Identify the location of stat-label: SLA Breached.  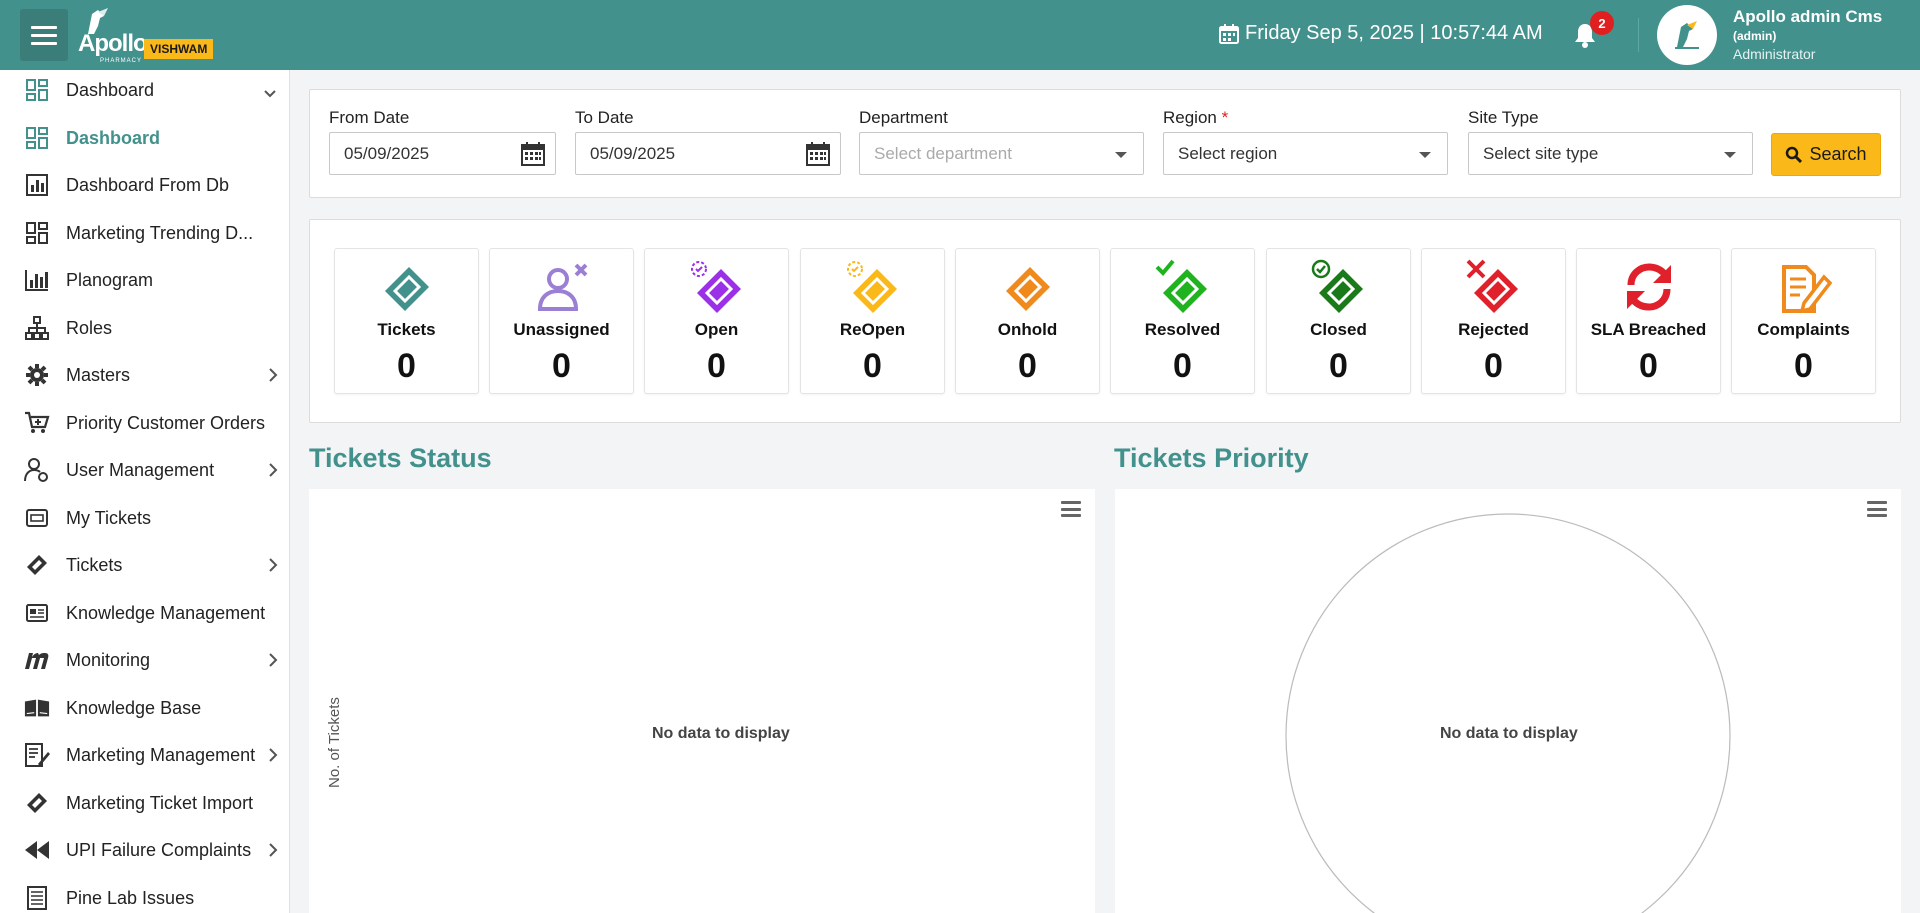
(1648, 329).